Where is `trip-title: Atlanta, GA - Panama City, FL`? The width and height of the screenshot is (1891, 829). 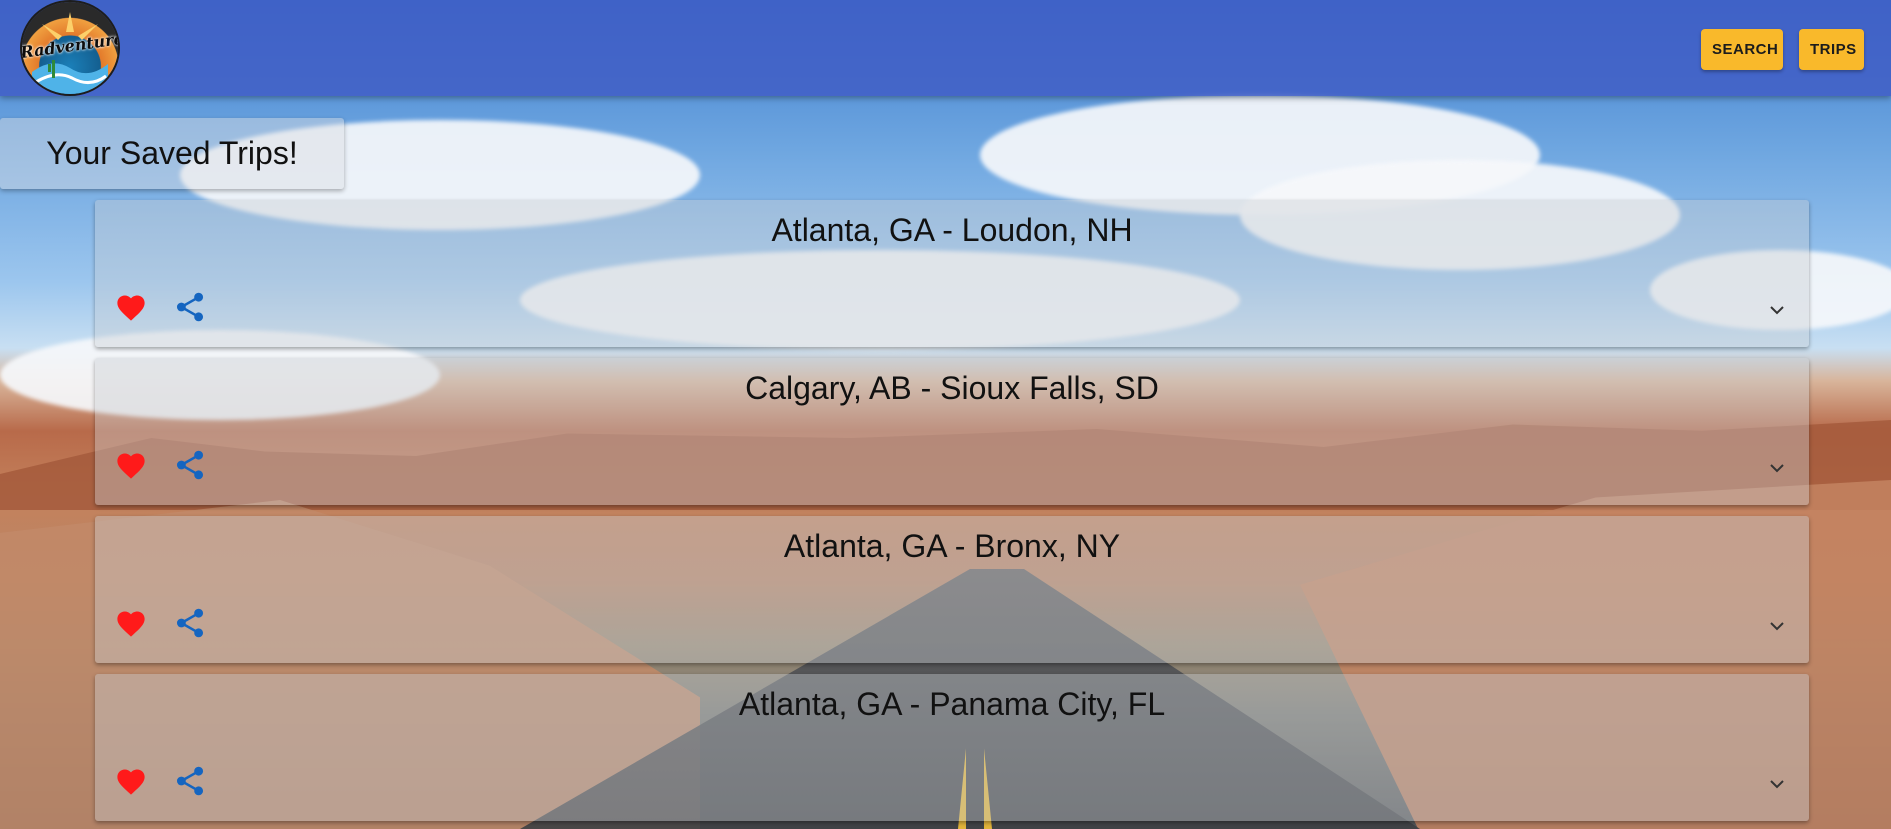 trip-title: Atlanta, GA - Panama City, FL is located at coordinates (952, 704).